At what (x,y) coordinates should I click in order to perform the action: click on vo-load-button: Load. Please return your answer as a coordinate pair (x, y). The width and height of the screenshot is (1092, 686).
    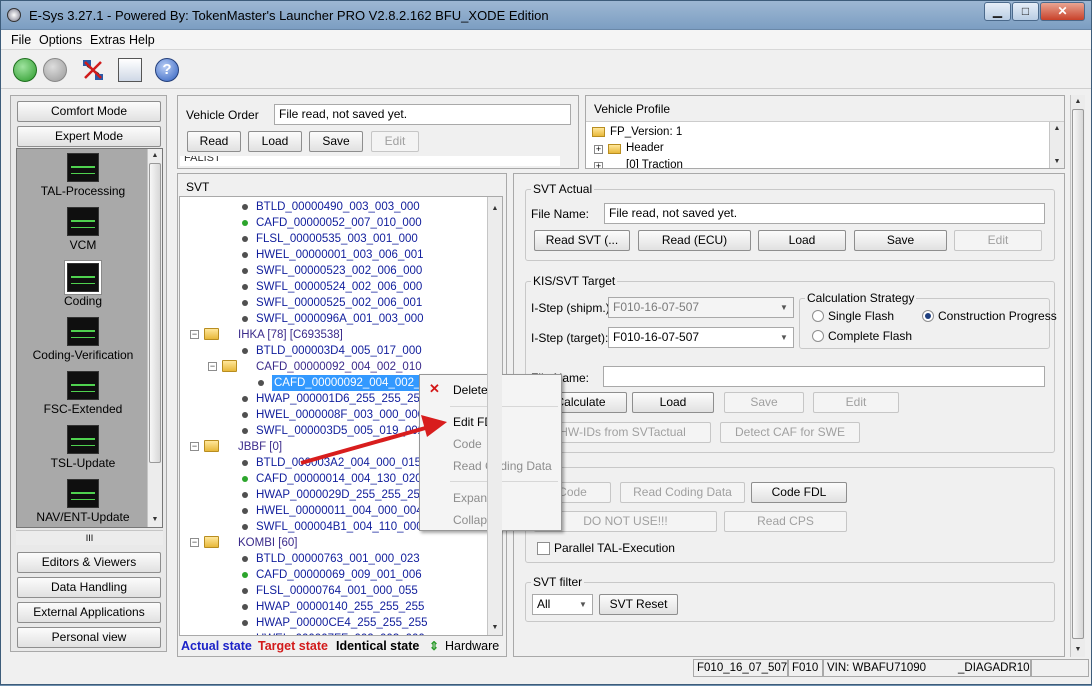
    Looking at the image, I should click on (275, 141).